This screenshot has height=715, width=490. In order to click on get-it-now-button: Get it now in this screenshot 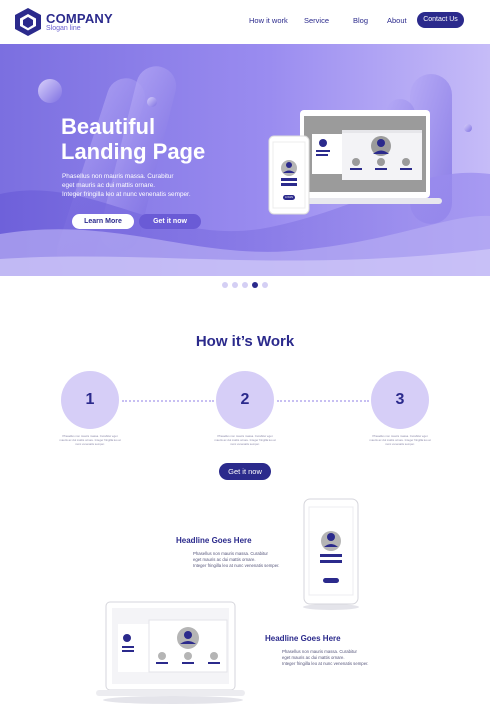, I will do `click(245, 471)`.